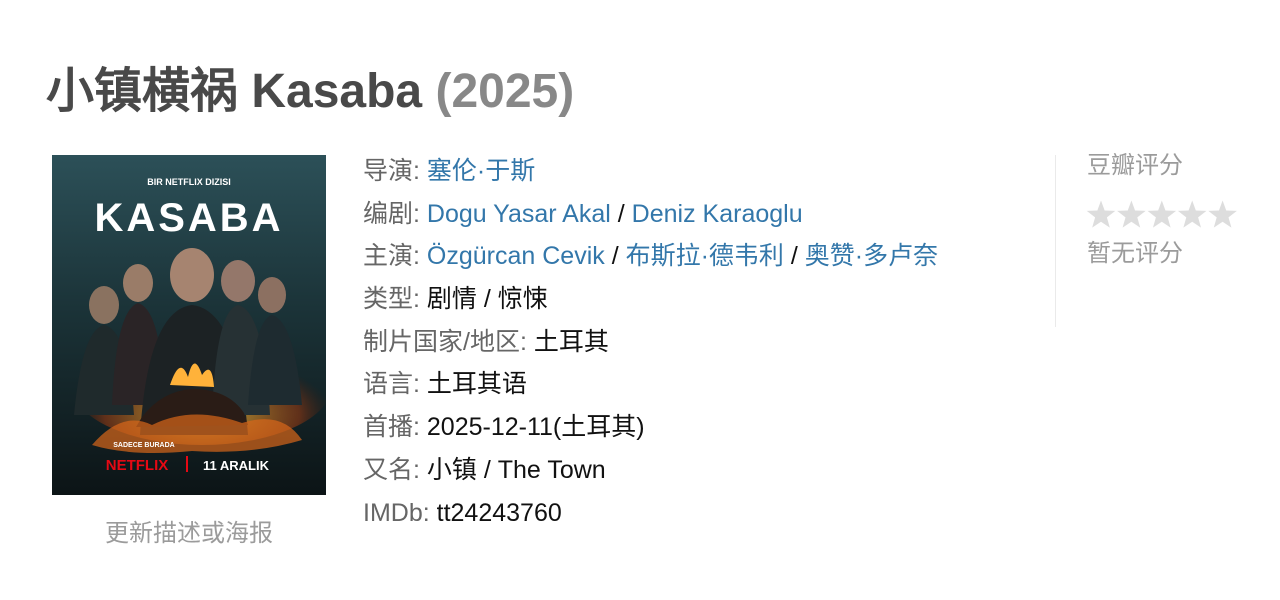 The image size is (1280, 600). I want to click on country-value: 土耳其, so click(571, 341).